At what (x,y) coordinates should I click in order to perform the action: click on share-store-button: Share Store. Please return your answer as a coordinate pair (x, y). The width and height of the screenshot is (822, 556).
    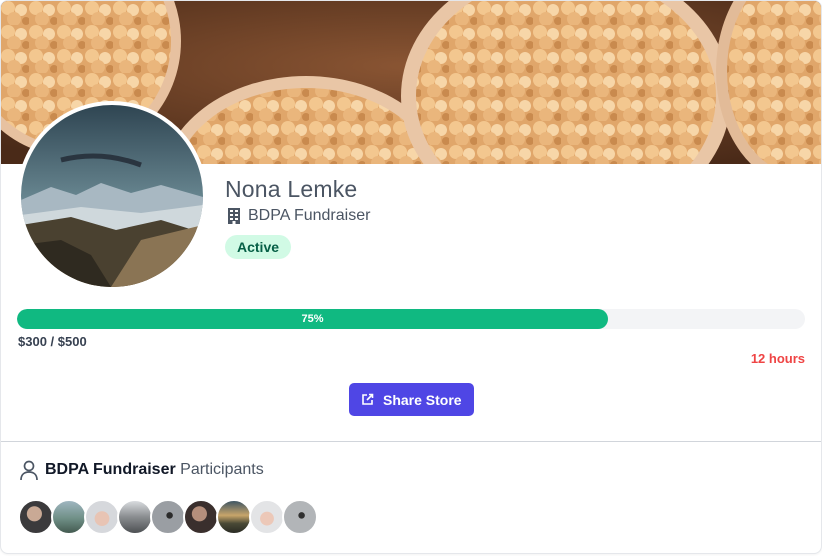
    Looking at the image, I should click on (411, 399).